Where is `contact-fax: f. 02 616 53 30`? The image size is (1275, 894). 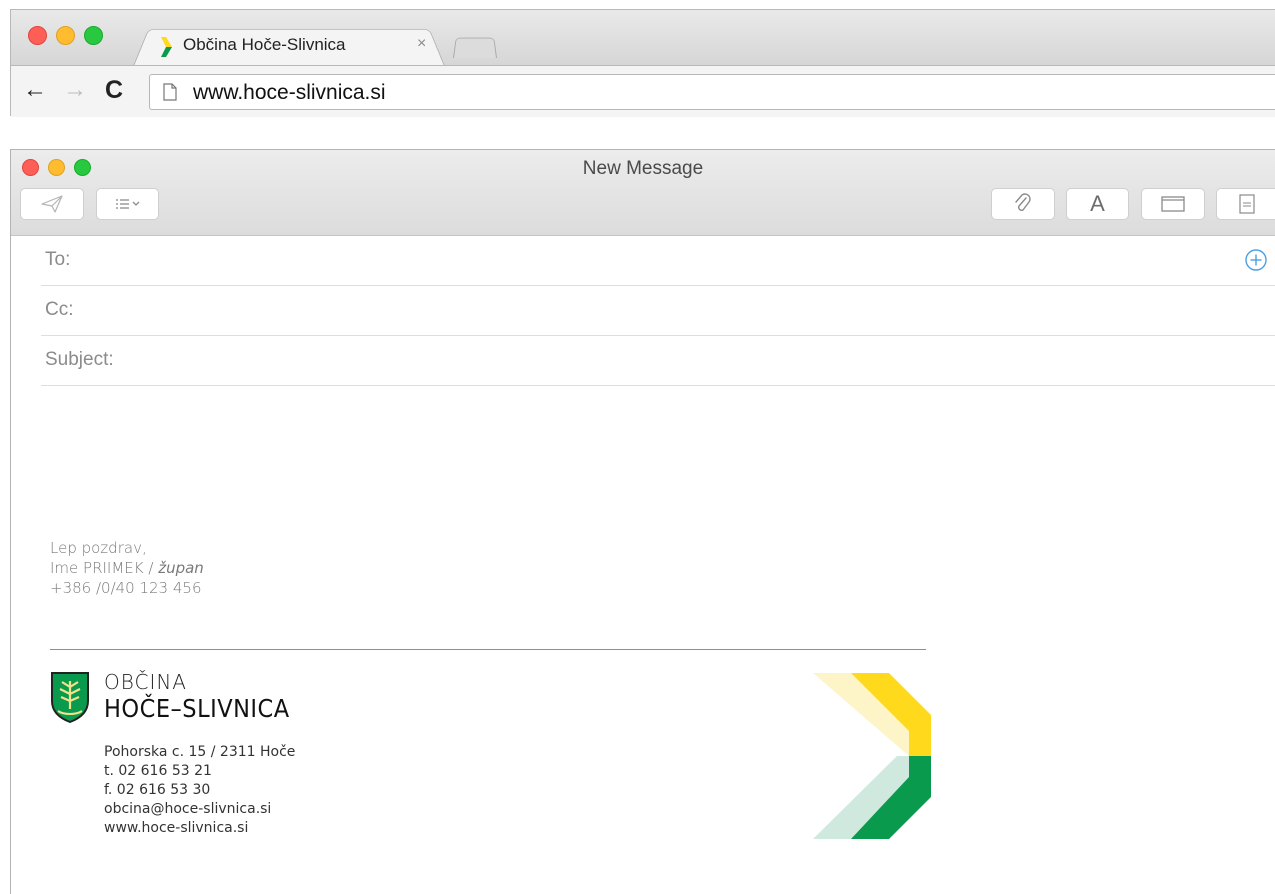 contact-fax: f. 02 616 53 30 is located at coordinates (157, 790).